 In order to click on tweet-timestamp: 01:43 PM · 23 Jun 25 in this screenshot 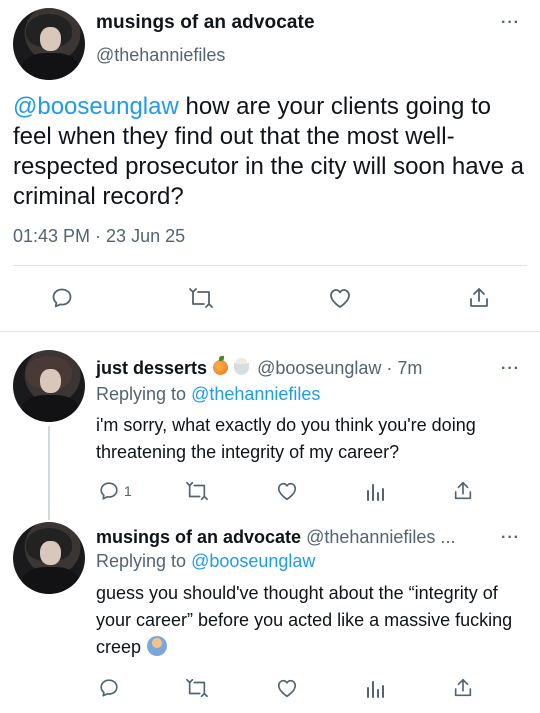, I will do `click(99, 236)`.